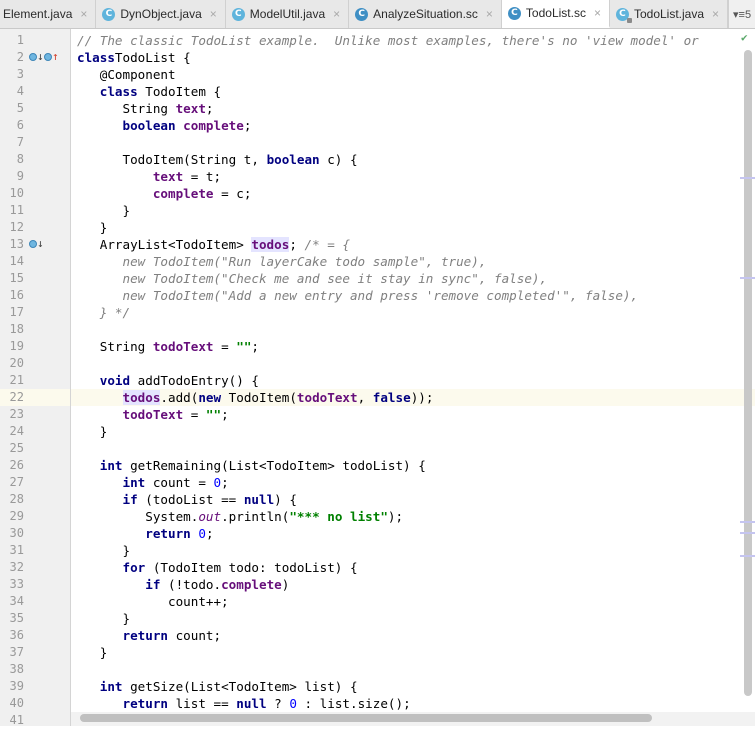 The width and height of the screenshot is (755, 729). I want to click on code-line: @Component, so click(126, 74).